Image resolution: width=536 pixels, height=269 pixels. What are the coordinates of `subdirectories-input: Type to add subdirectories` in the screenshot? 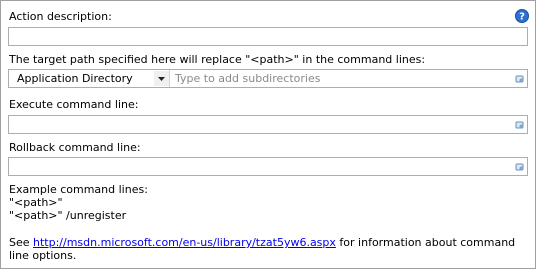 It's located at (247, 78).